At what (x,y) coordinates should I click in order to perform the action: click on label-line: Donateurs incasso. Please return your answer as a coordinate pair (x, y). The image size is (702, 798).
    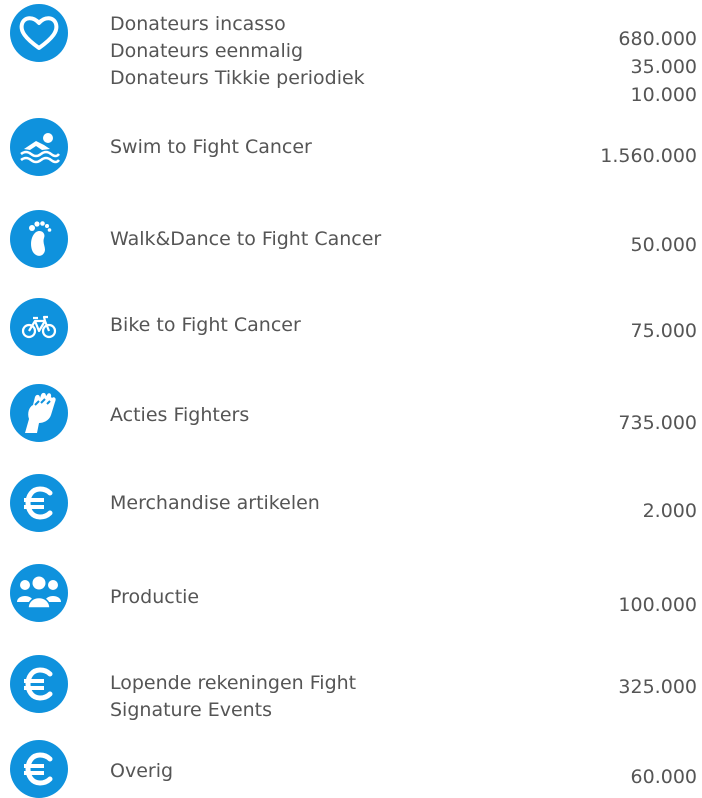
    Looking at the image, I should click on (198, 24).